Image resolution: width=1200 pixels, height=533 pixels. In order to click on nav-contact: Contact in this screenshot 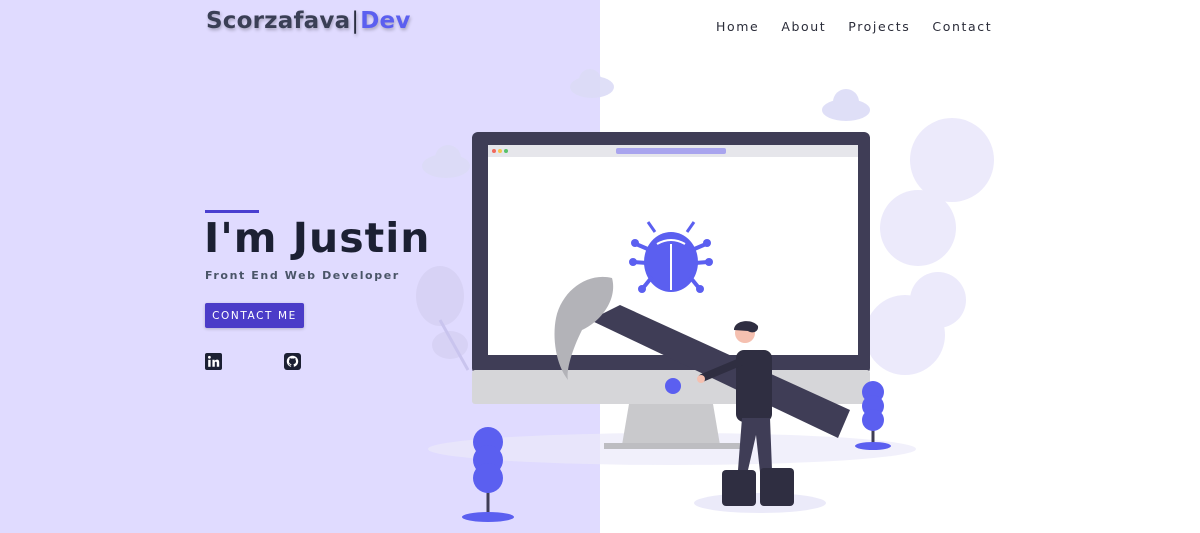, I will do `click(962, 26)`.